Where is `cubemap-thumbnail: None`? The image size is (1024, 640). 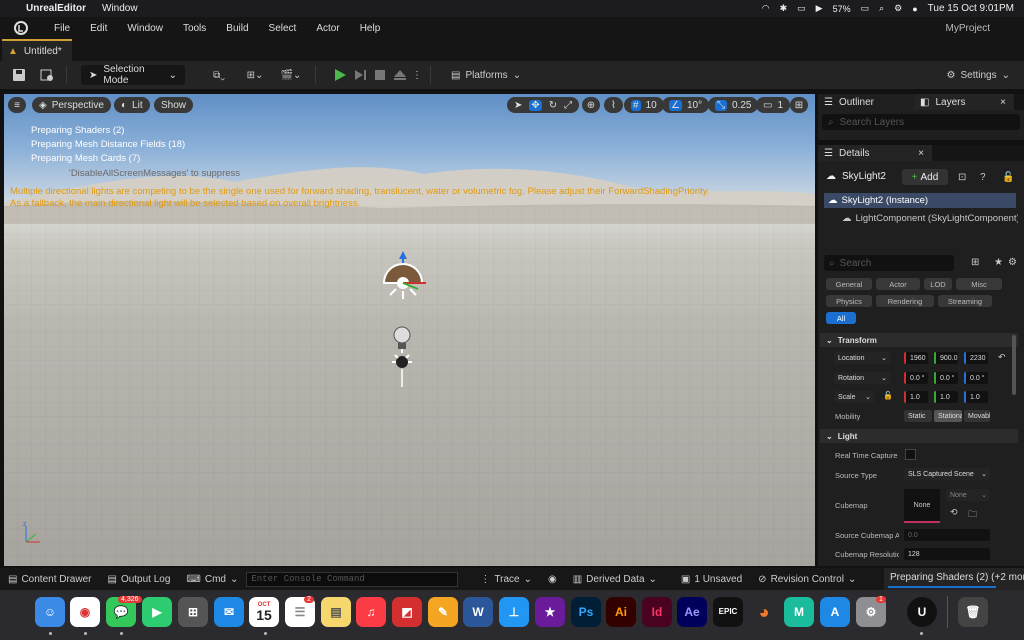
cubemap-thumbnail: None is located at coordinates (922, 506).